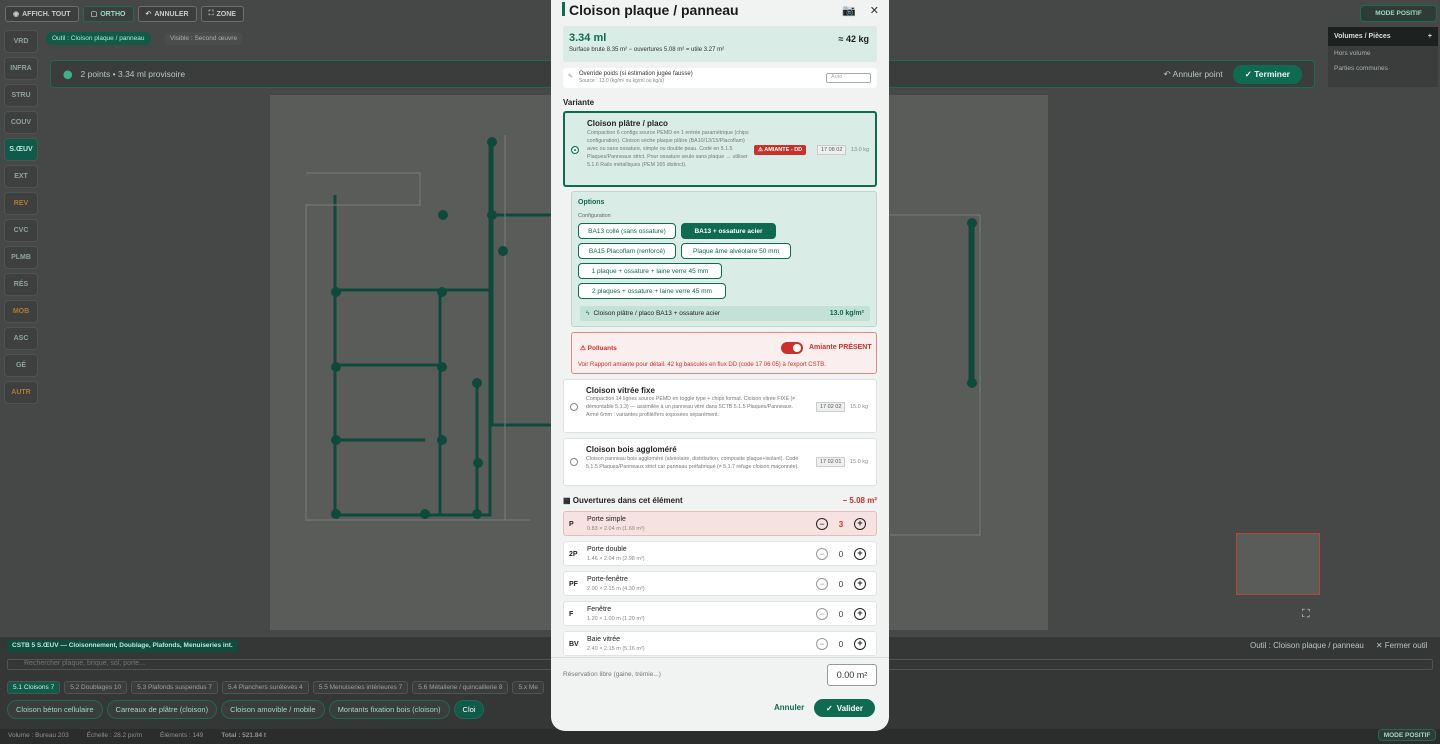 This screenshot has height=744, width=1440. Describe the element at coordinates (1306, 614) in the screenshot. I see `fit-view-icon: ⛶` at that location.